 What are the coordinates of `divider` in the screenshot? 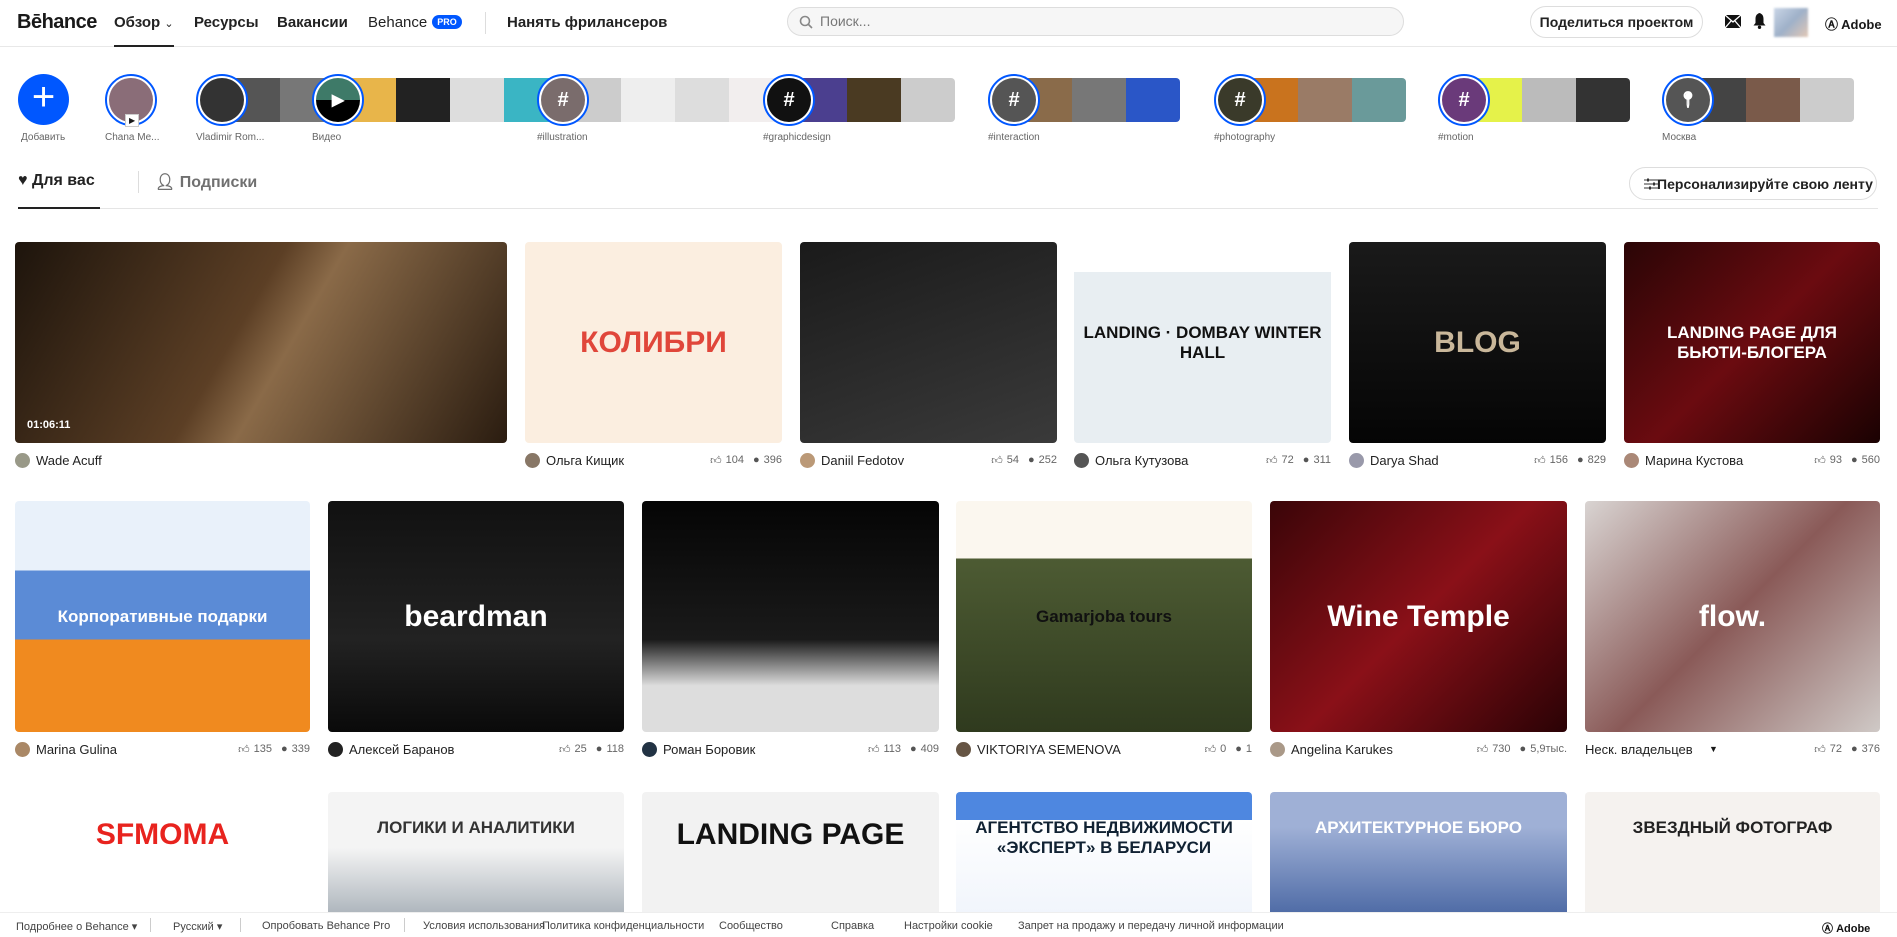 It's located at (138, 182).